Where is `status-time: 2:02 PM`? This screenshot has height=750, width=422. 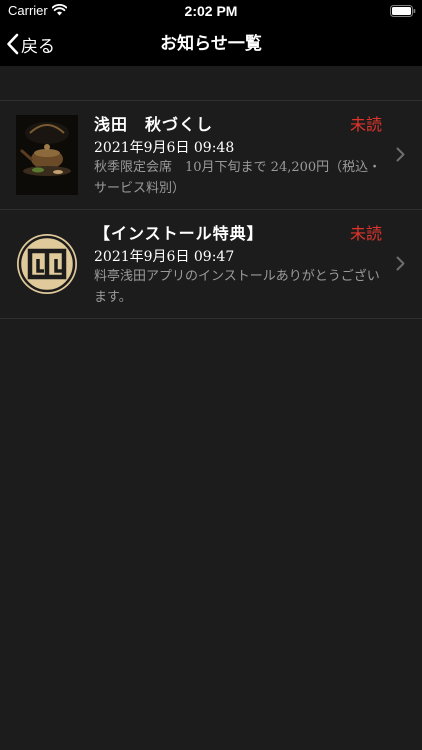 status-time: 2:02 PM is located at coordinates (211, 11).